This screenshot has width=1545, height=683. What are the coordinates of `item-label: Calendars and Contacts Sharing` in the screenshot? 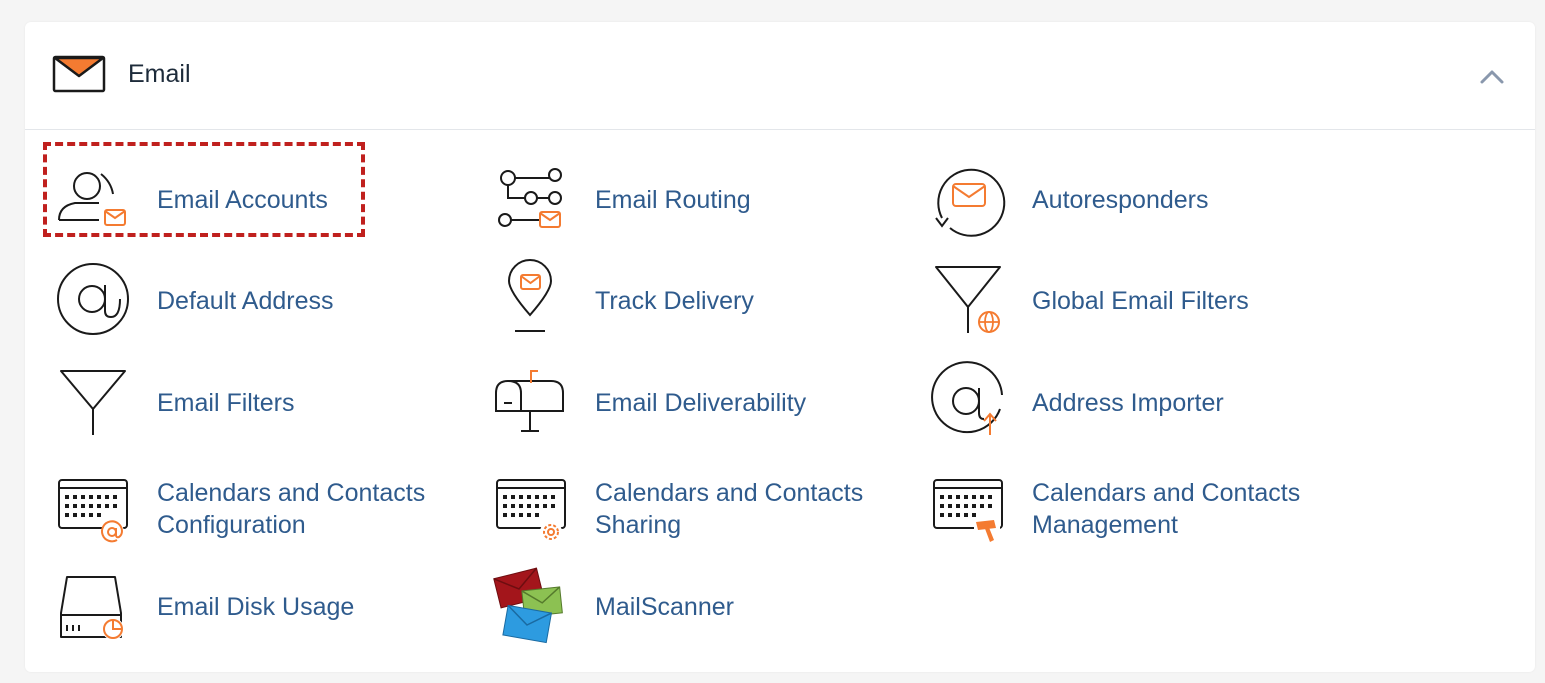 It's located at (729, 509).